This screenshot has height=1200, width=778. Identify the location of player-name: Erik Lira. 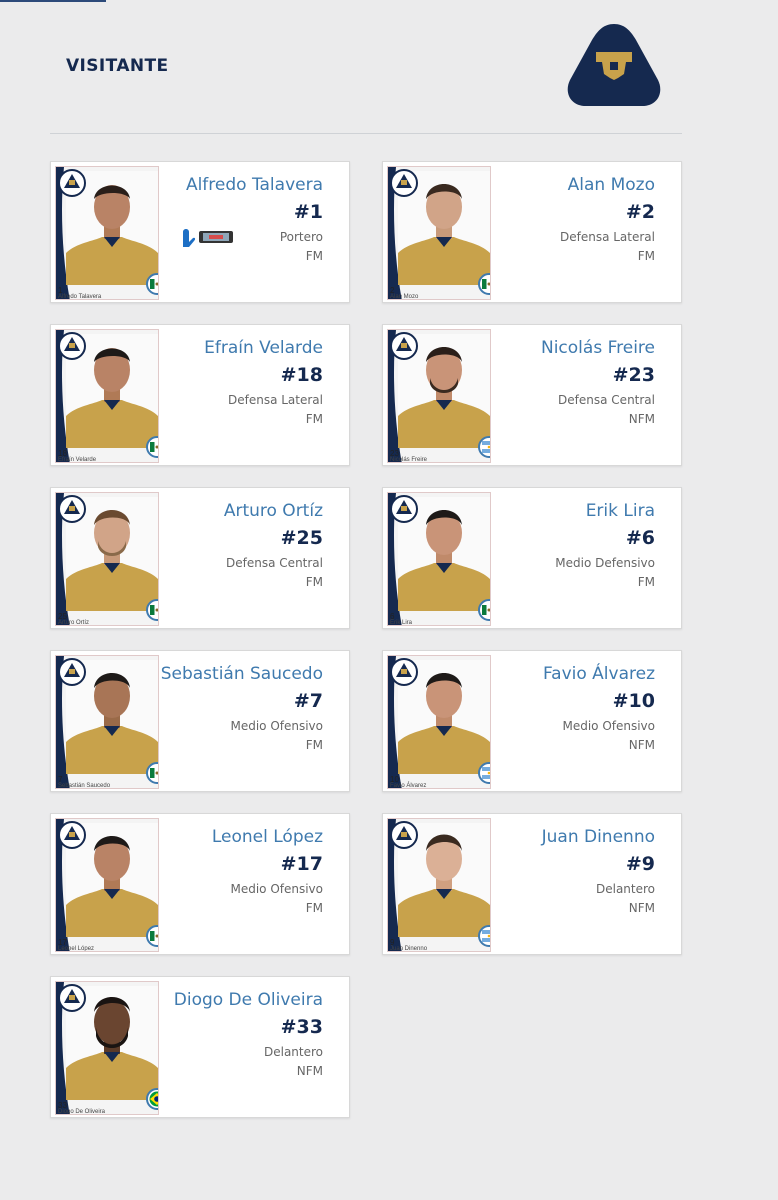
(620, 511).